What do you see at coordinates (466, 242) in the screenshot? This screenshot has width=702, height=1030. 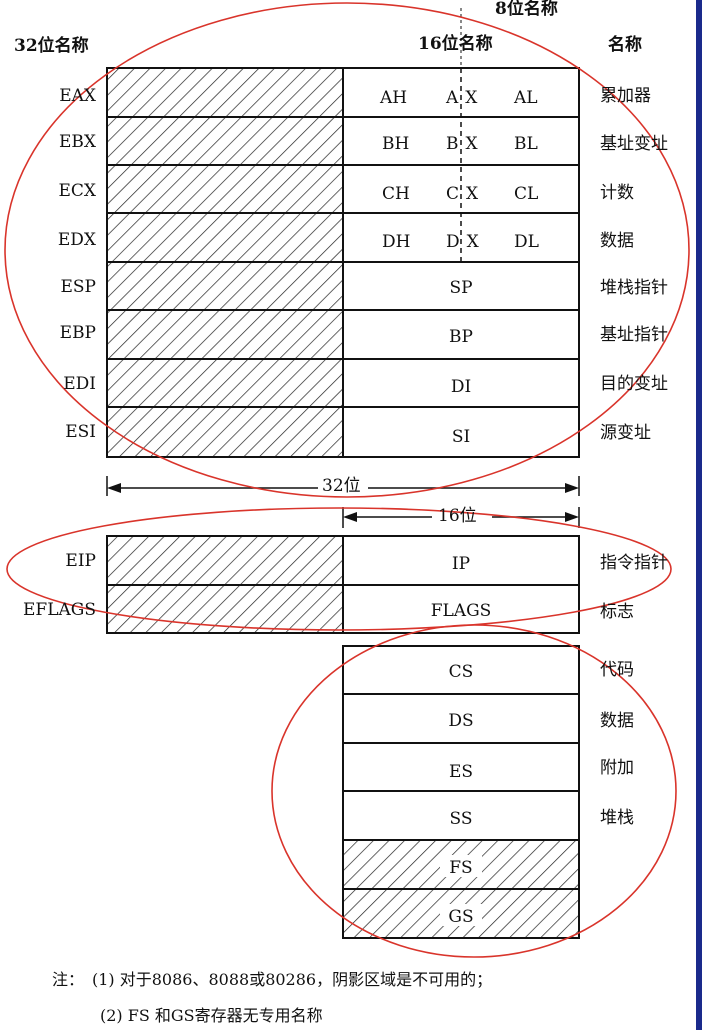 I see `reg16-dx: DX` at bounding box center [466, 242].